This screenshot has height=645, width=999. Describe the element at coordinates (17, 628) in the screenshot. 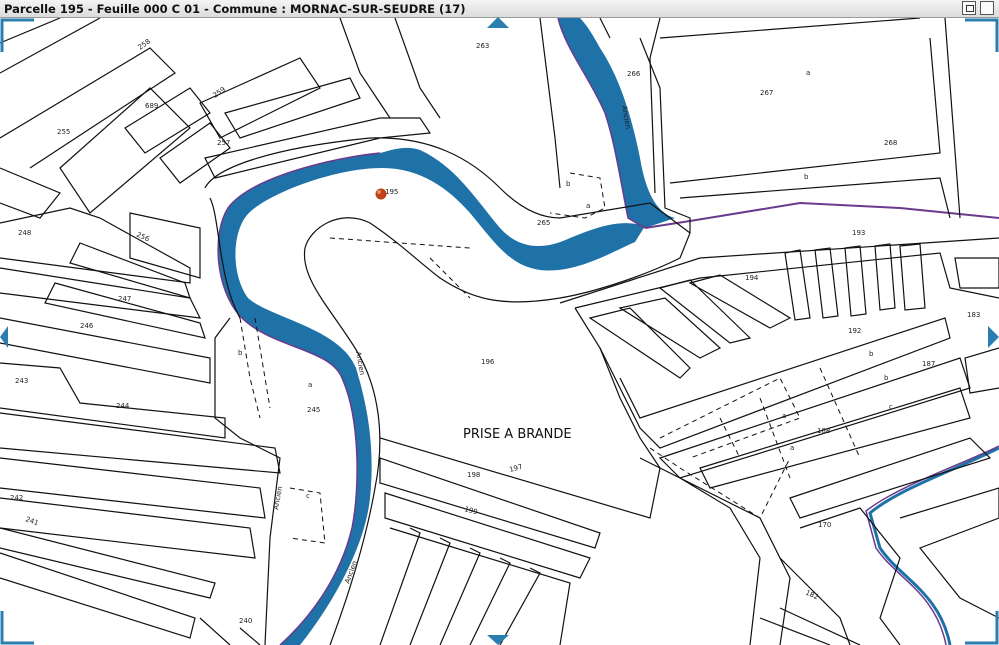

I see `corner-bottom-left-icon` at that location.